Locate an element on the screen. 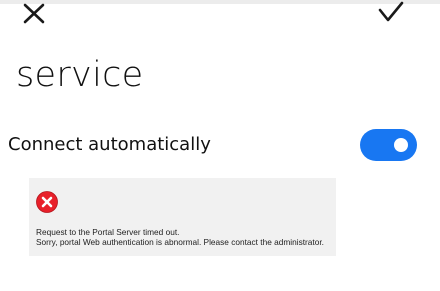  auto-connect-toggle is located at coordinates (388, 145).